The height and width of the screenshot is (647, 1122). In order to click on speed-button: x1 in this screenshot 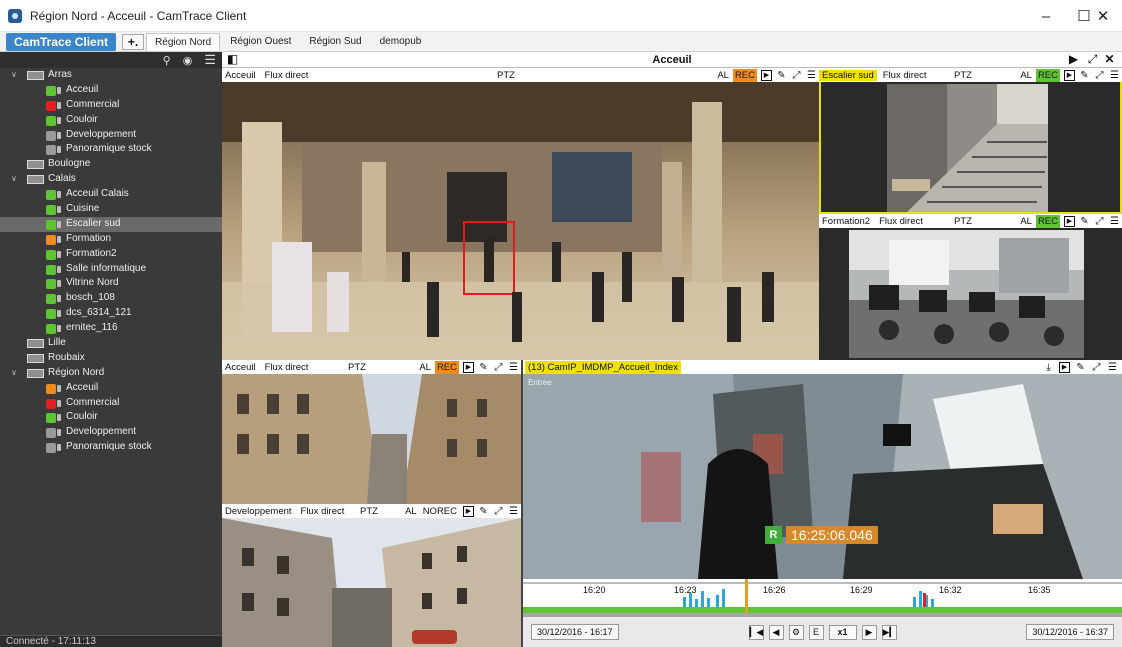, I will do `click(842, 632)`.